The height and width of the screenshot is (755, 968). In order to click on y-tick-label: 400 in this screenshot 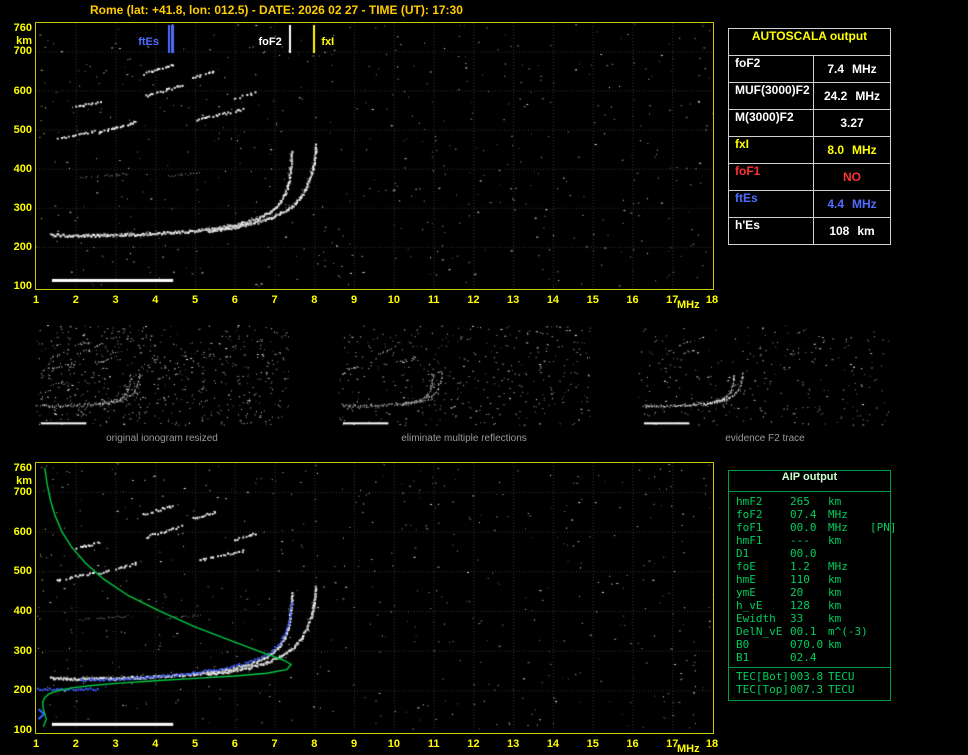, I will do `click(22, 610)`.